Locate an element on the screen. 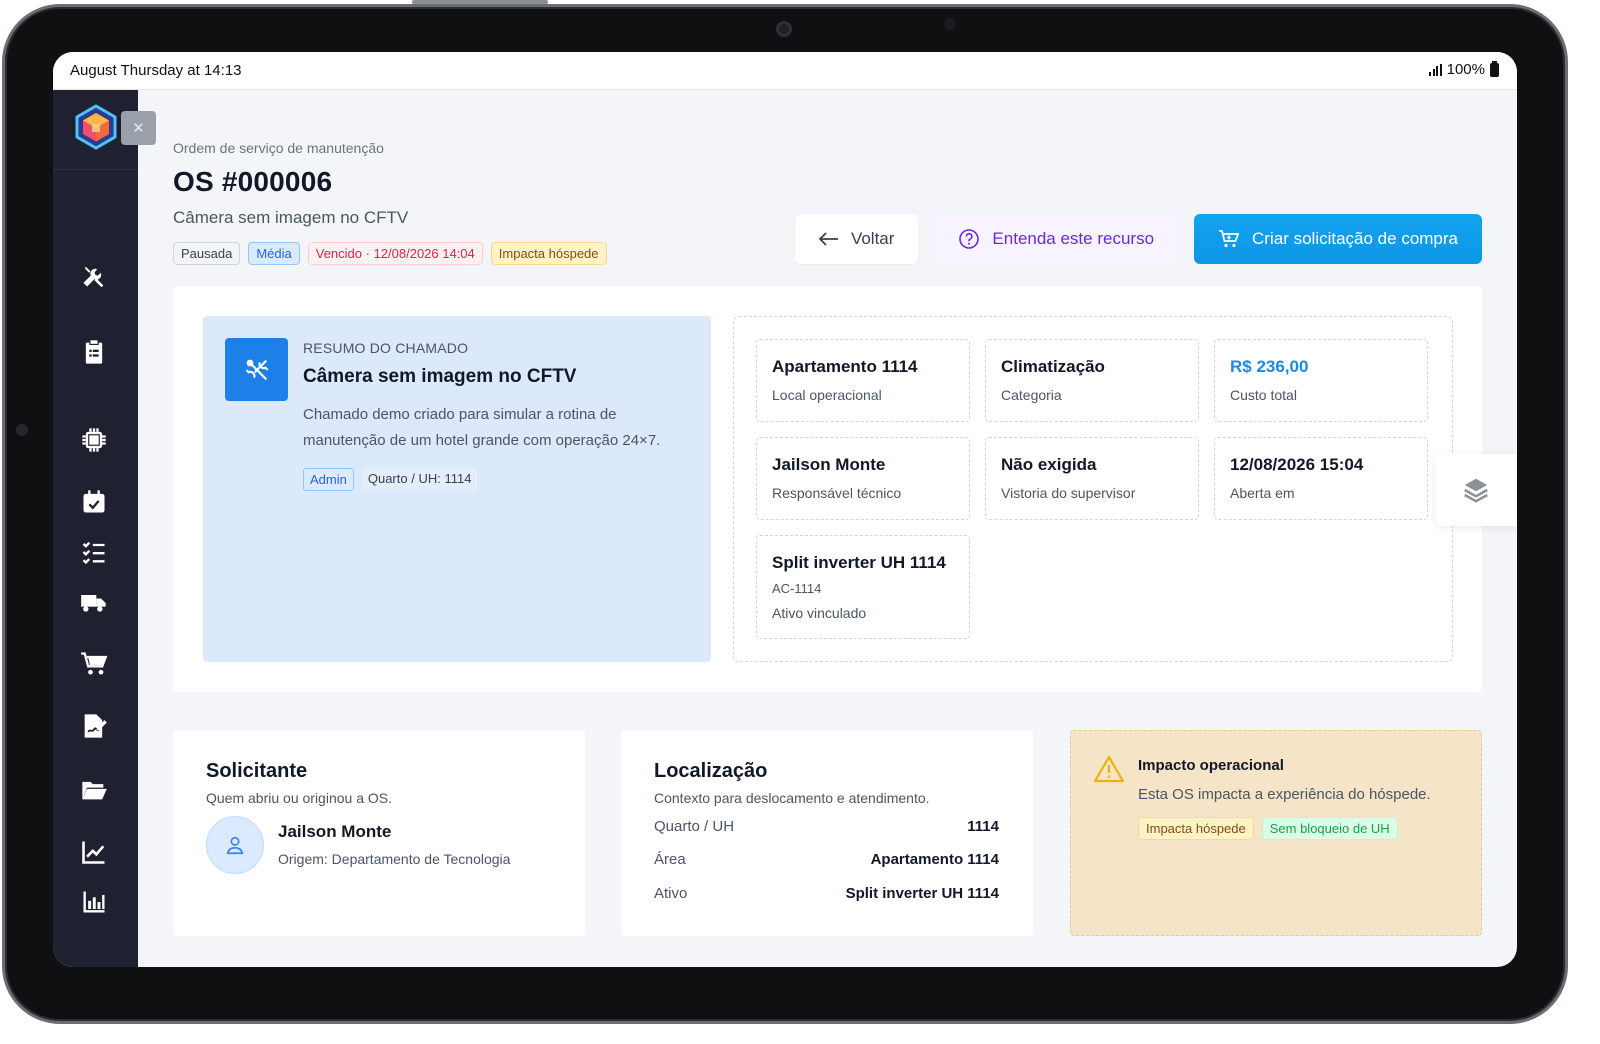  stat-asset-code: AC-1114 is located at coordinates (797, 588).